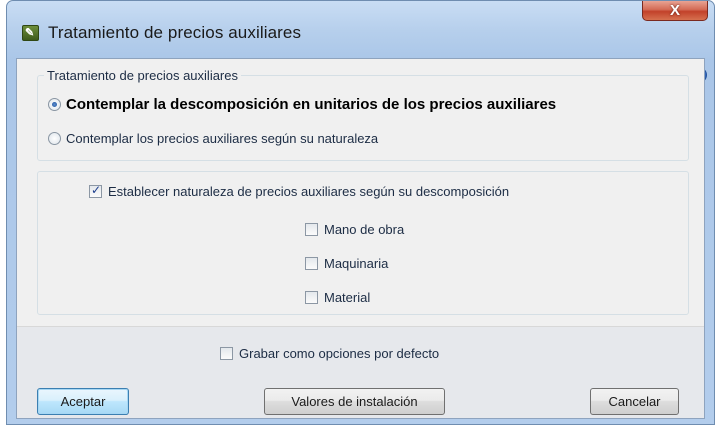 The height and width of the screenshot is (429, 719). I want to click on cancel-button-label: Cancelar, so click(634, 401).